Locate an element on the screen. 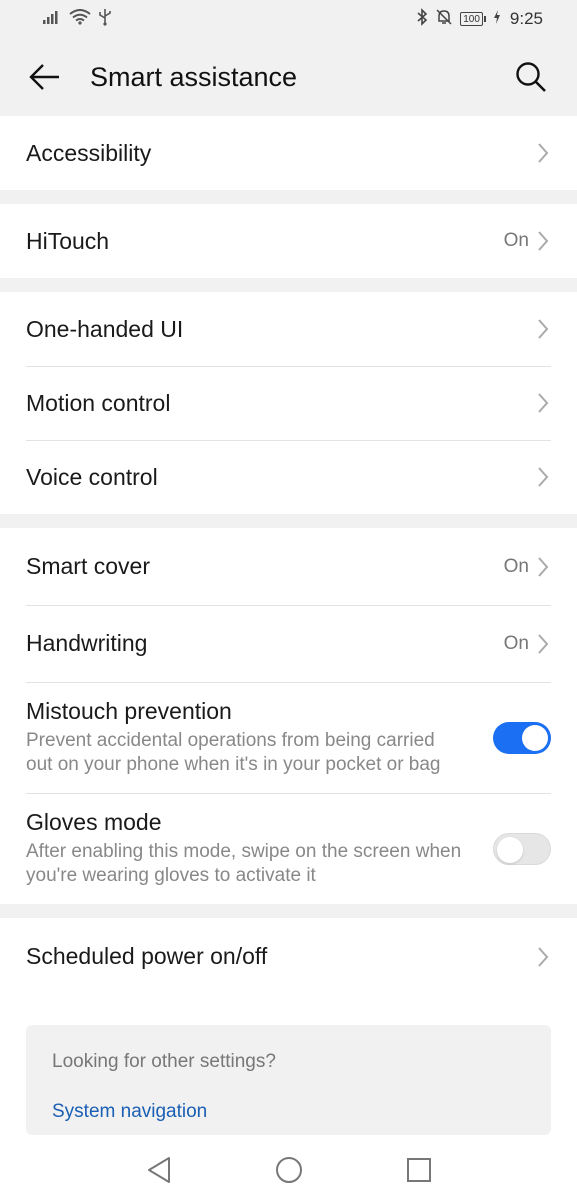 The width and height of the screenshot is (577, 1198). battery-icon: 100 is located at coordinates (473, 19).